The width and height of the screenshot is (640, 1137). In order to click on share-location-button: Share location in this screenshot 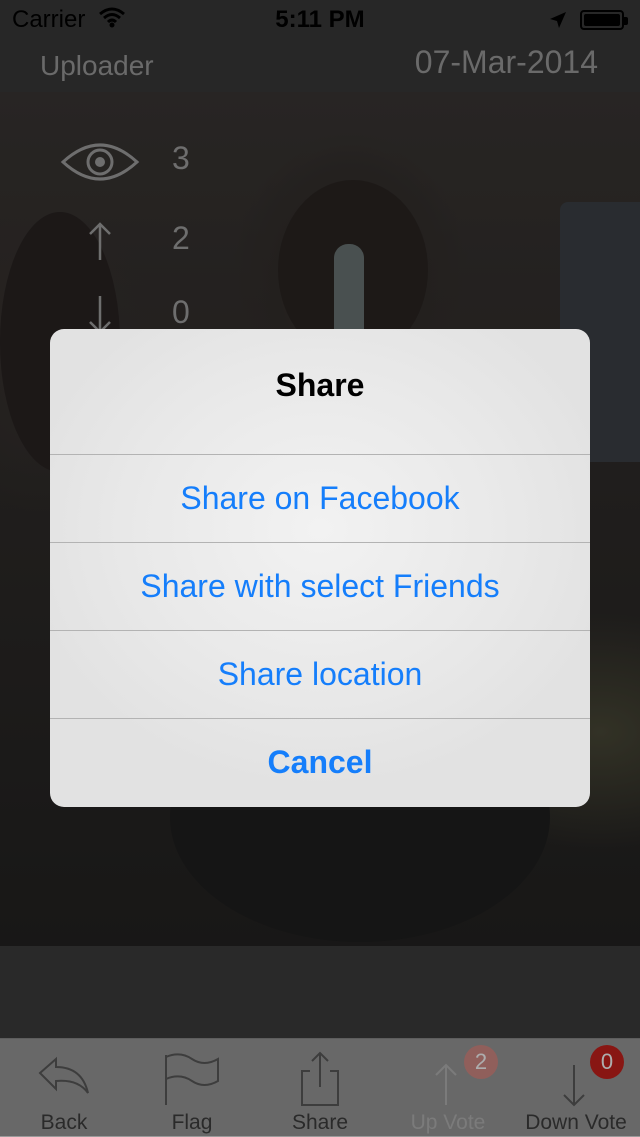, I will do `click(320, 674)`.